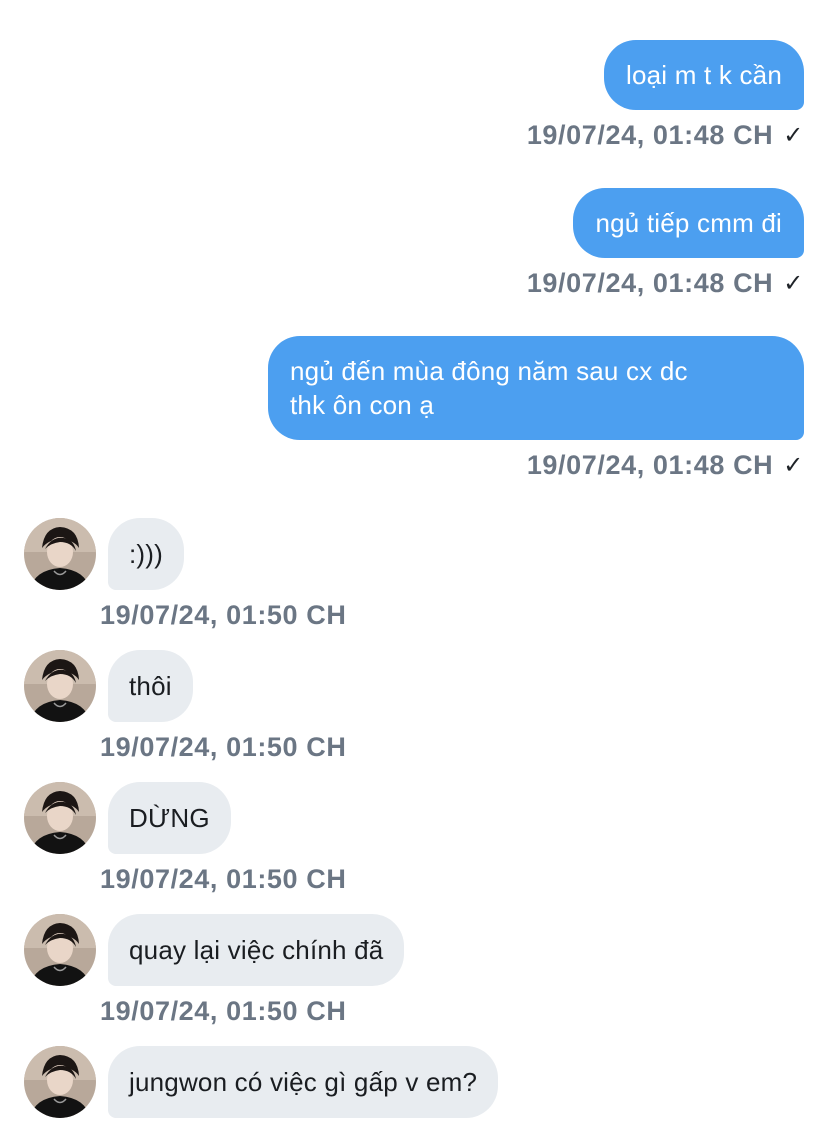 The width and height of the screenshot is (828, 1132). I want to click on incoming-message: thôi, so click(108, 686).